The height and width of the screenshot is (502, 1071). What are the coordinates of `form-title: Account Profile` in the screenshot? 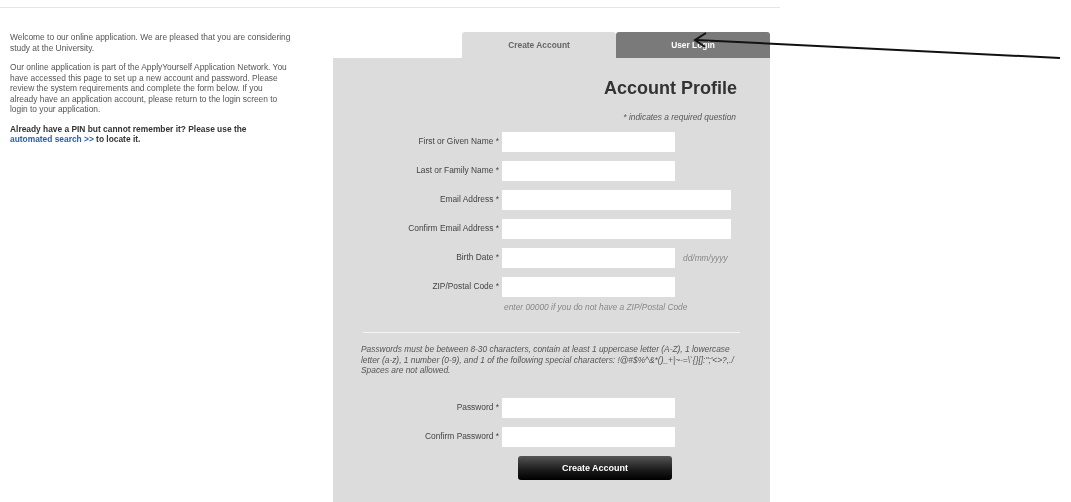 It's located at (670, 88).